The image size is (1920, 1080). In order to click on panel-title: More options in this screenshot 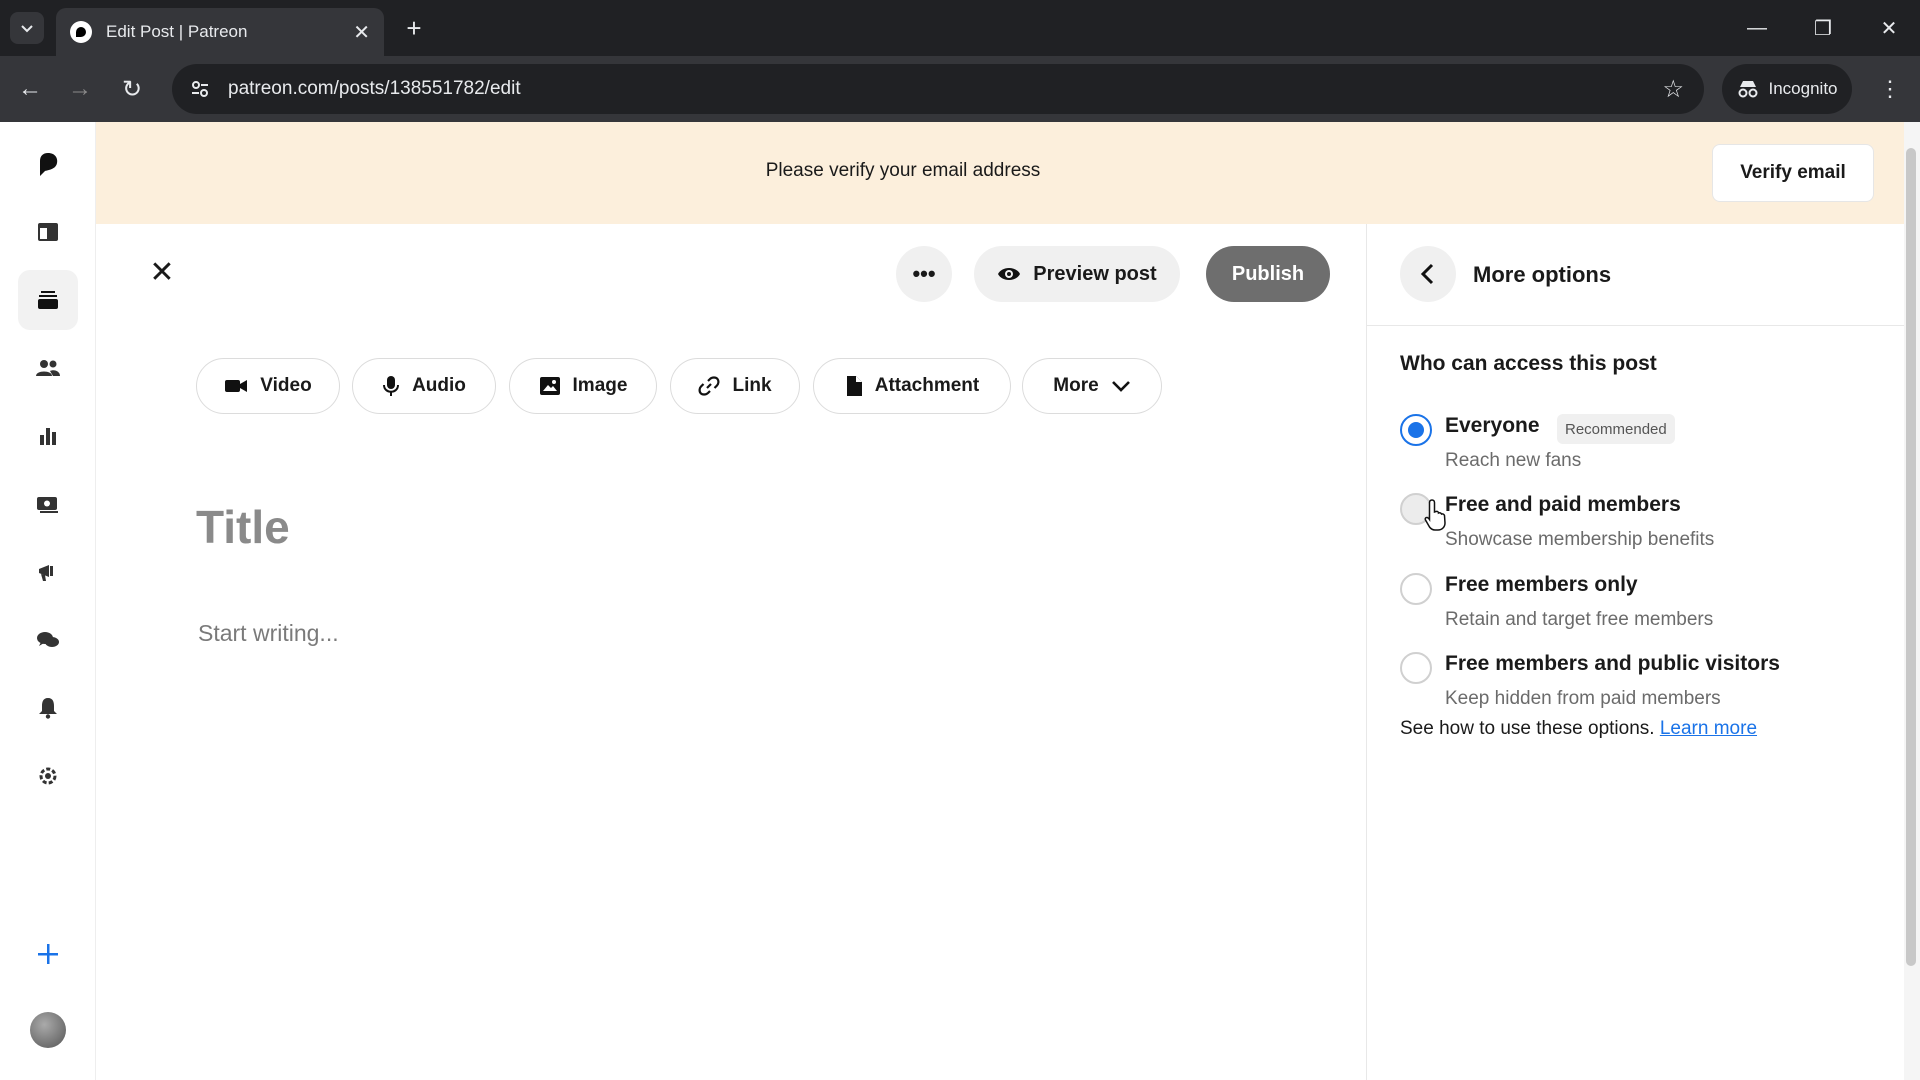, I will do `click(1542, 274)`.